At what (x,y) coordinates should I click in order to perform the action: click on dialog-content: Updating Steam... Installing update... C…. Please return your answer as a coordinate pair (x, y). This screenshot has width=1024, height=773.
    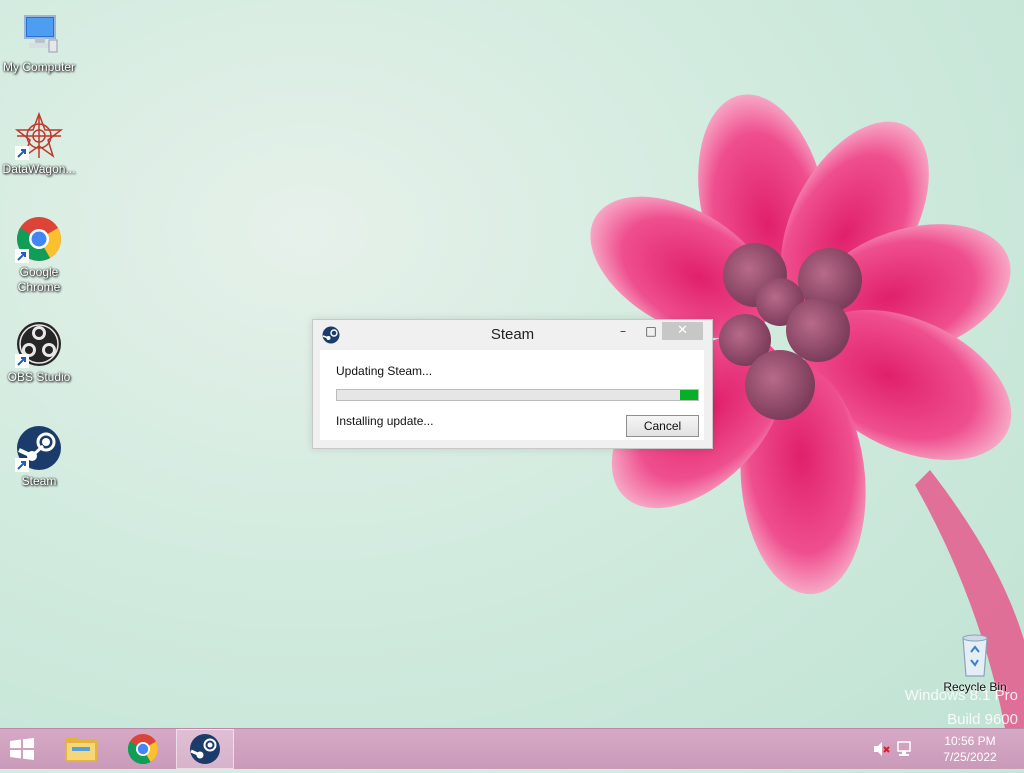
    Looking at the image, I should click on (512, 395).